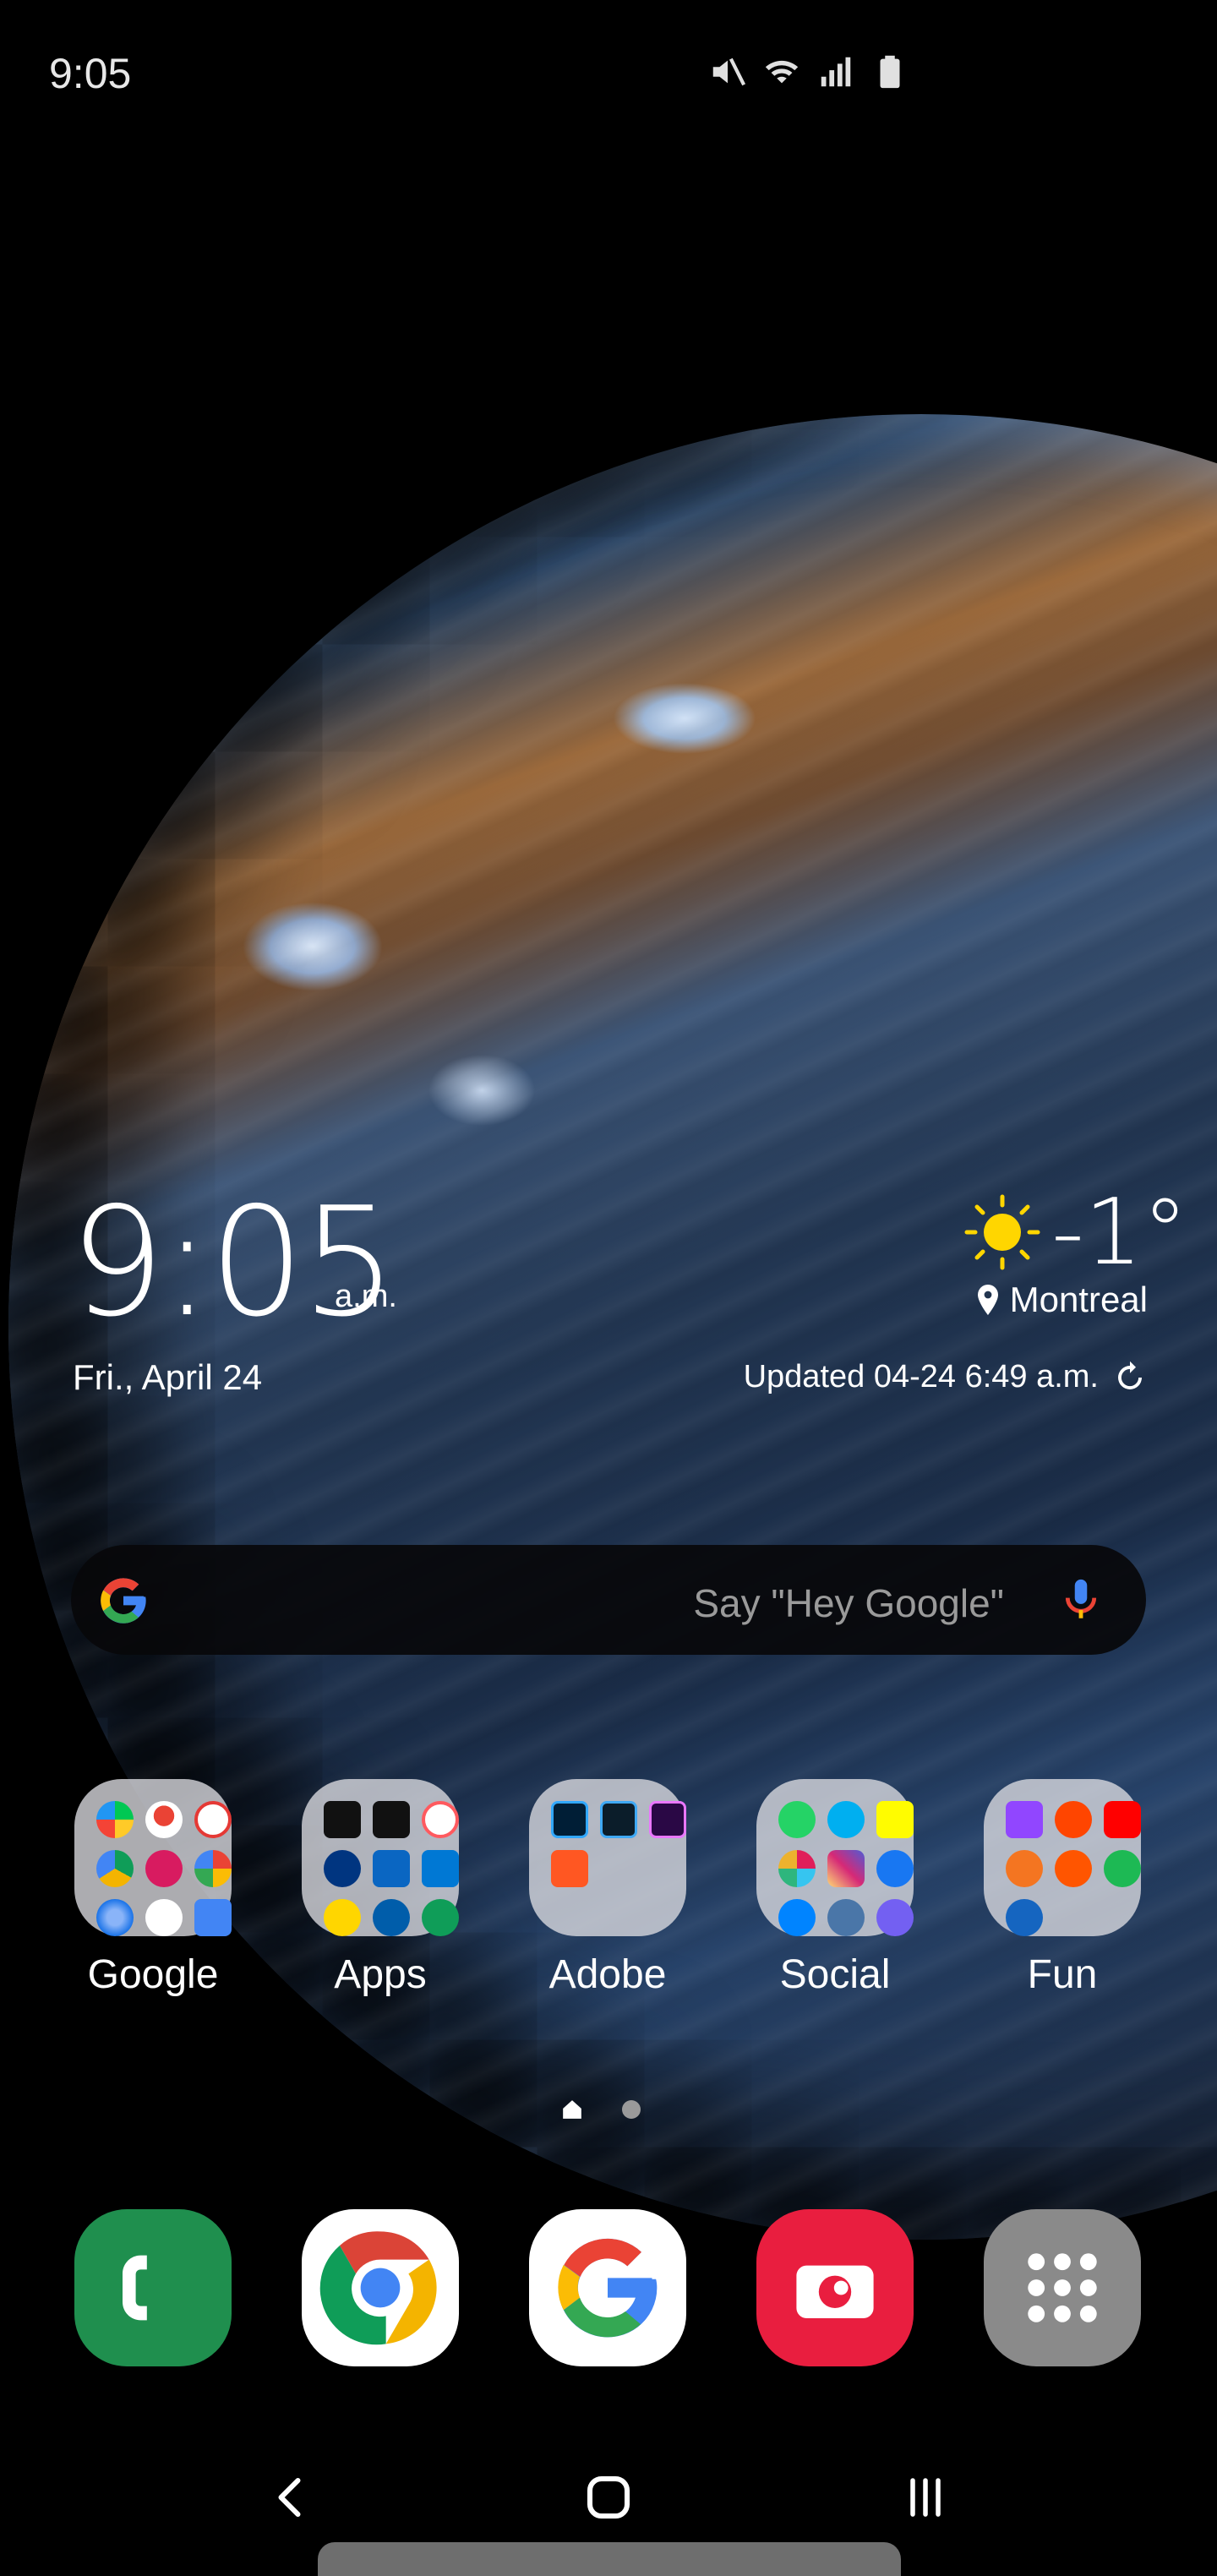  I want to click on folder-label: Social, so click(835, 1974).